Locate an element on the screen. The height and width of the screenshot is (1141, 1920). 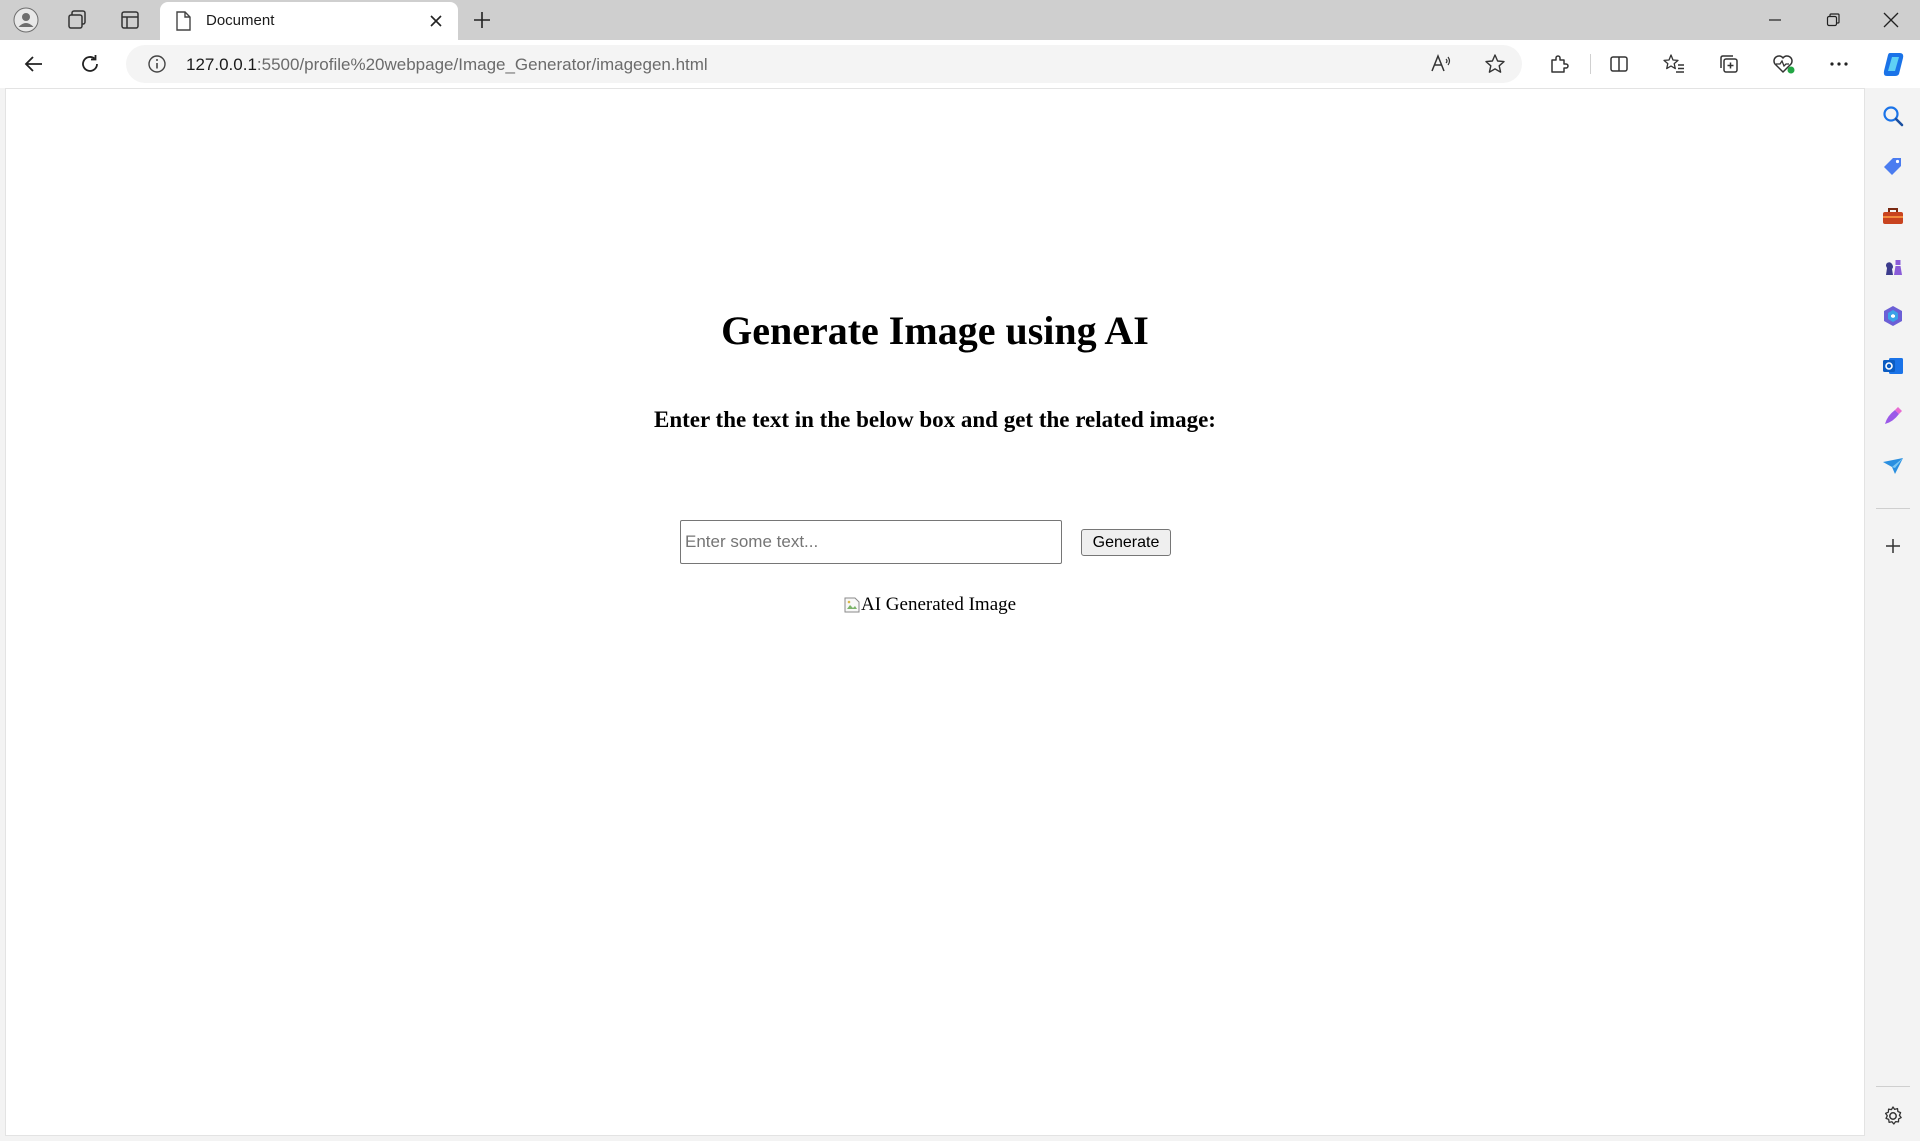
sidebar-designer-button is located at coordinates (1893, 416).